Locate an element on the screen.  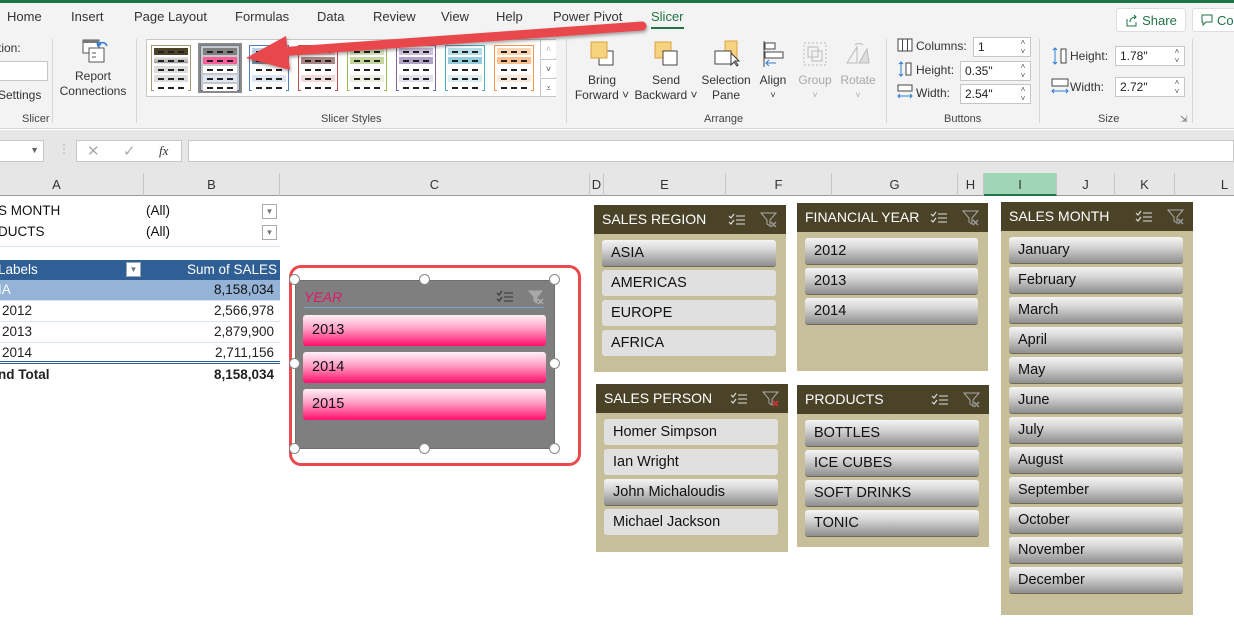
slicer-item: TONIC is located at coordinates (892, 523).